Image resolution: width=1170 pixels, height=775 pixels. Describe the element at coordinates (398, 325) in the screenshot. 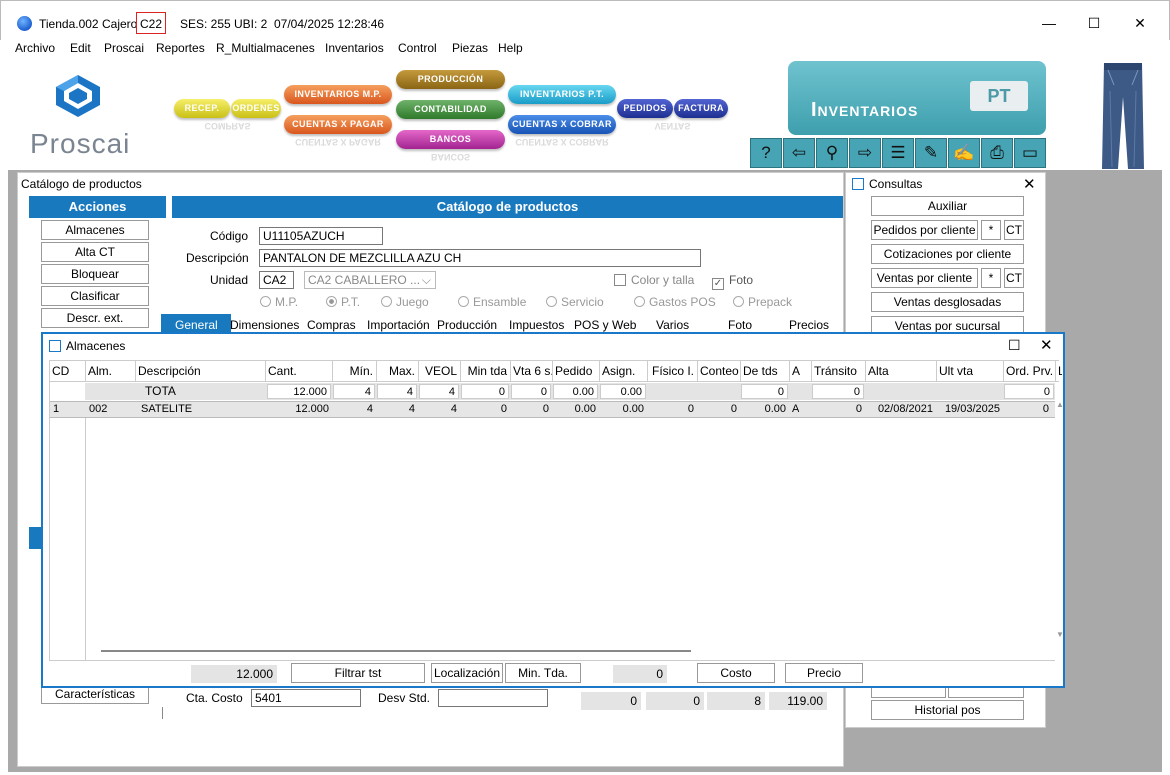

I see `tab-importacion: Importación` at that location.